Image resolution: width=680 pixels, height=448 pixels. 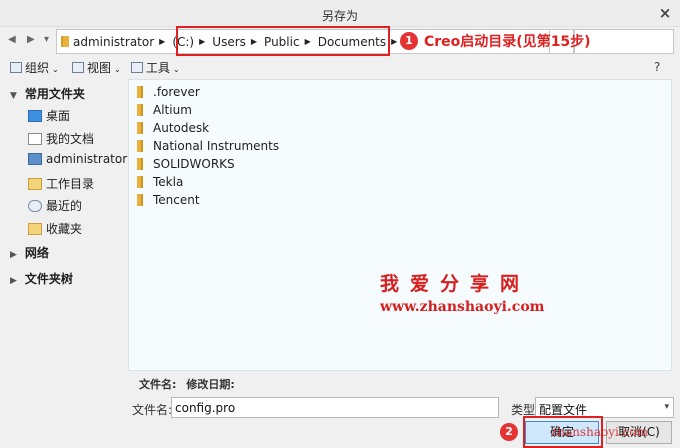 I want to click on sidebar-group-network: ▶ 网络, so click(x=29, y=252).